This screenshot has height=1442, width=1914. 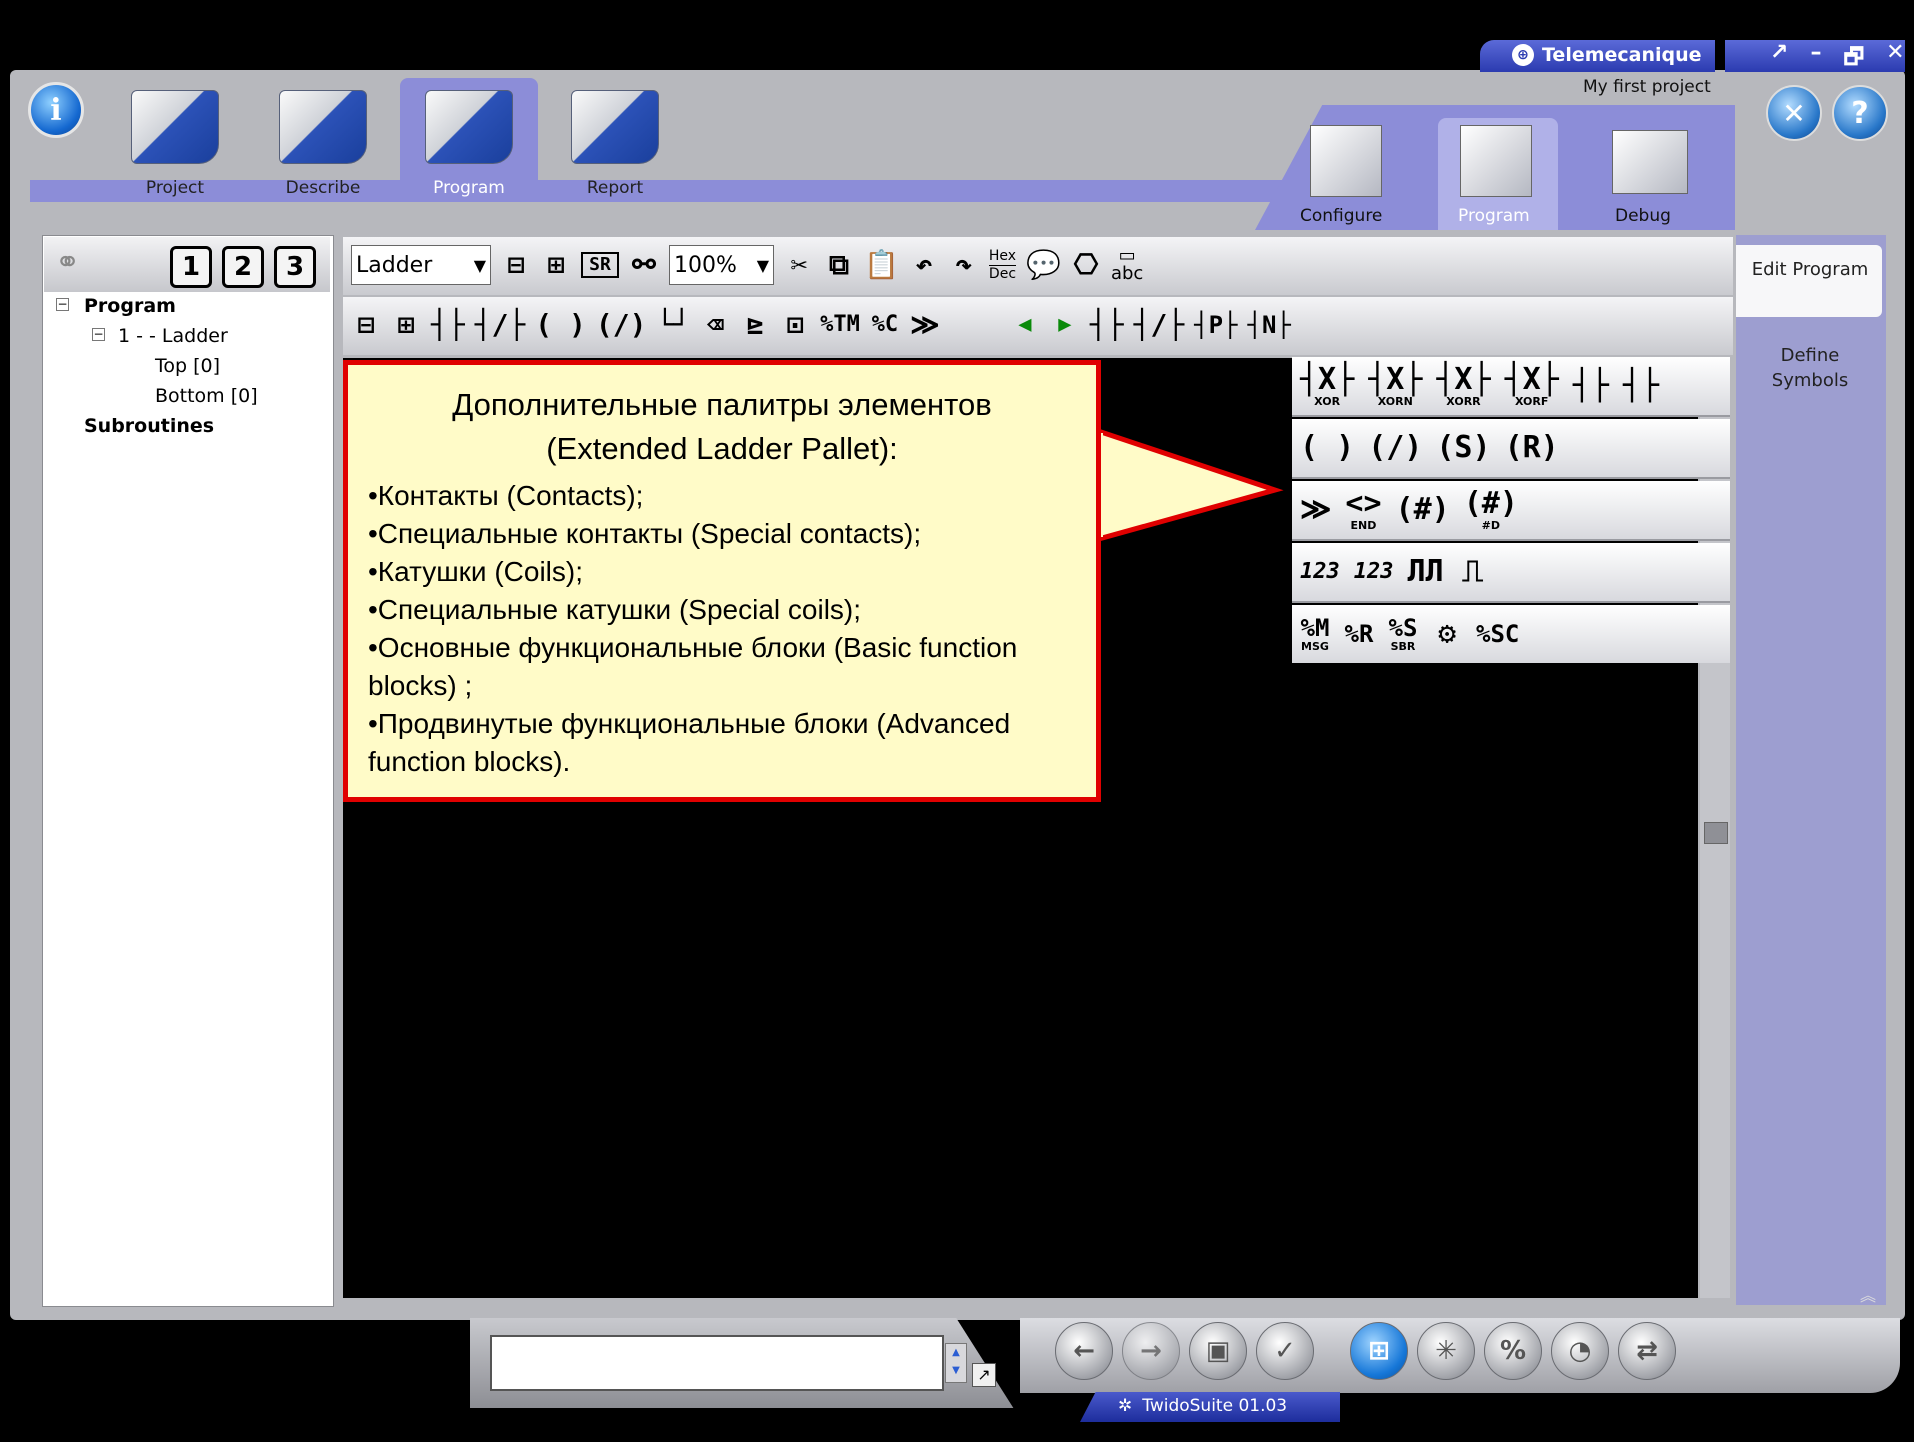 What do you see at coordinates (191, 267) in the screenshot?
I see `view-1-button: 1` at bounding box center [191, 267].